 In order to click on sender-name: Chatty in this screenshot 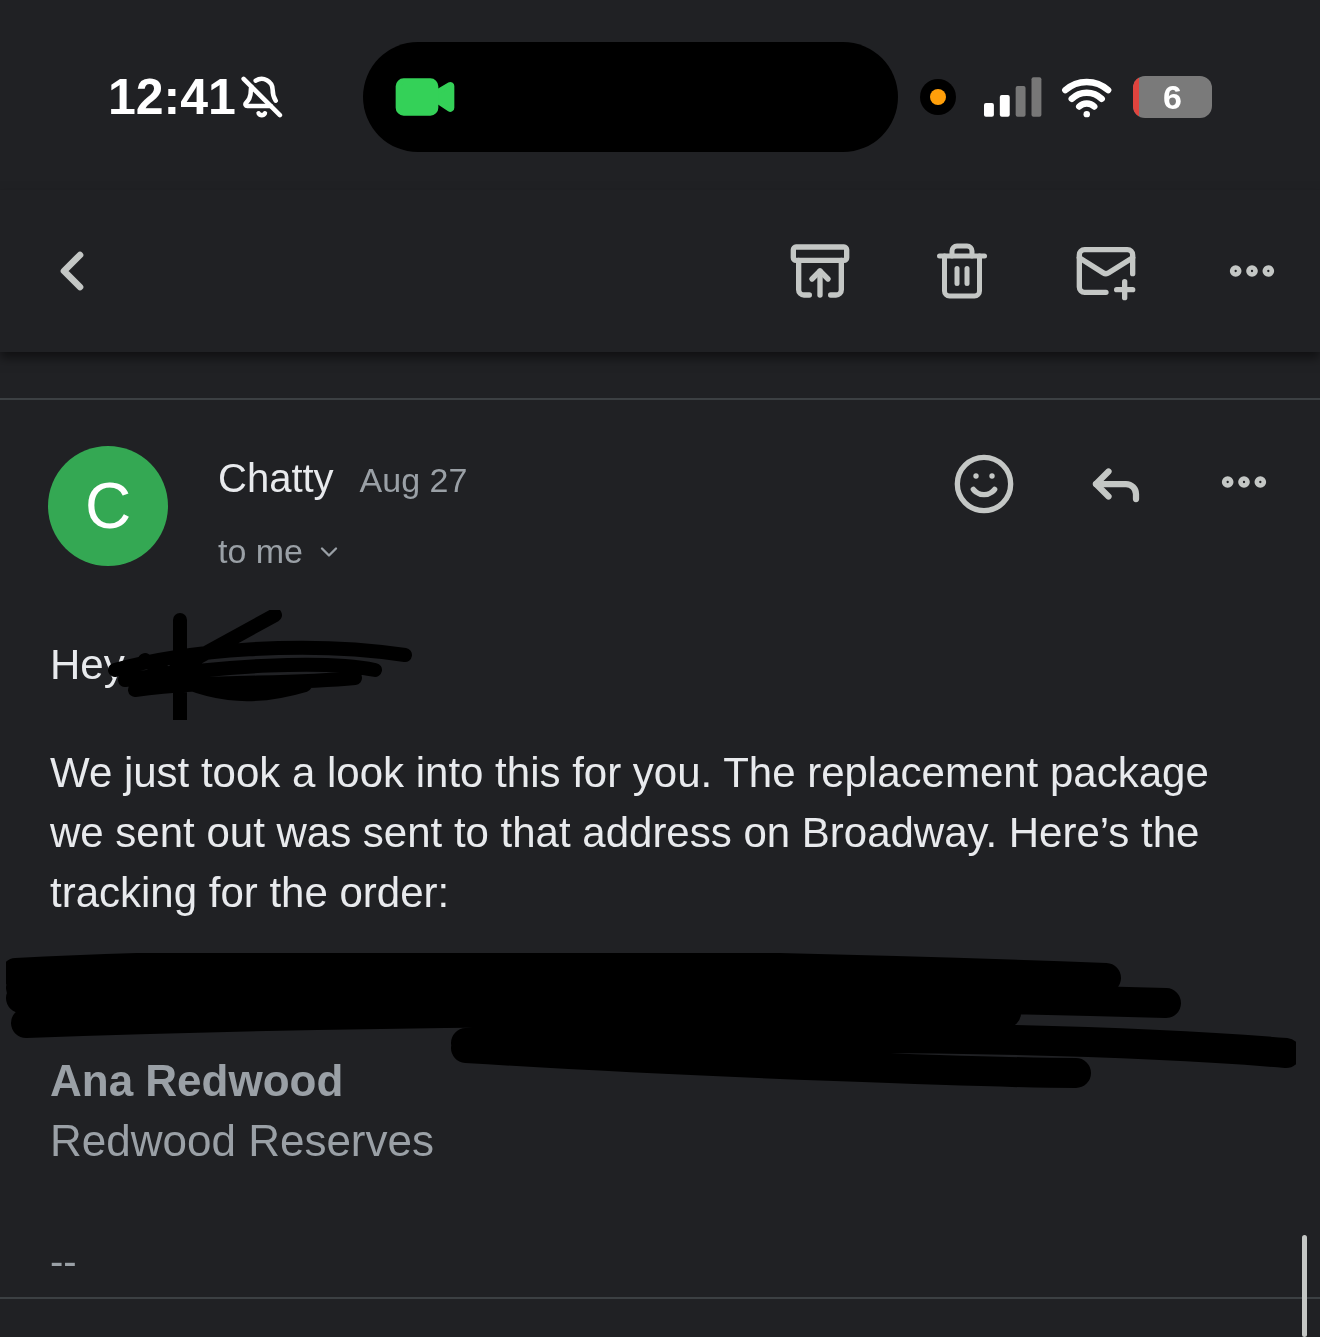, I will do `click(276, 478)`.